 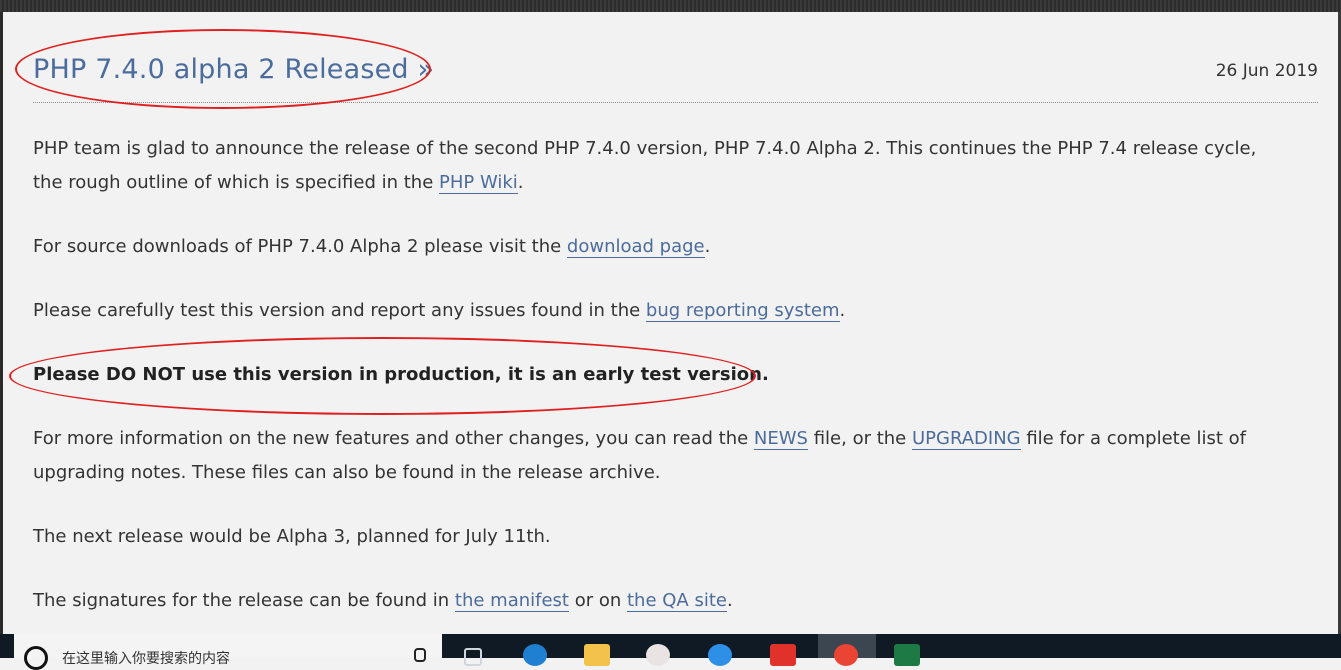 What do you see at coordinates (1, 323) in the screenshot?
I see `window-left-edge` at bounding box center [1, 323].